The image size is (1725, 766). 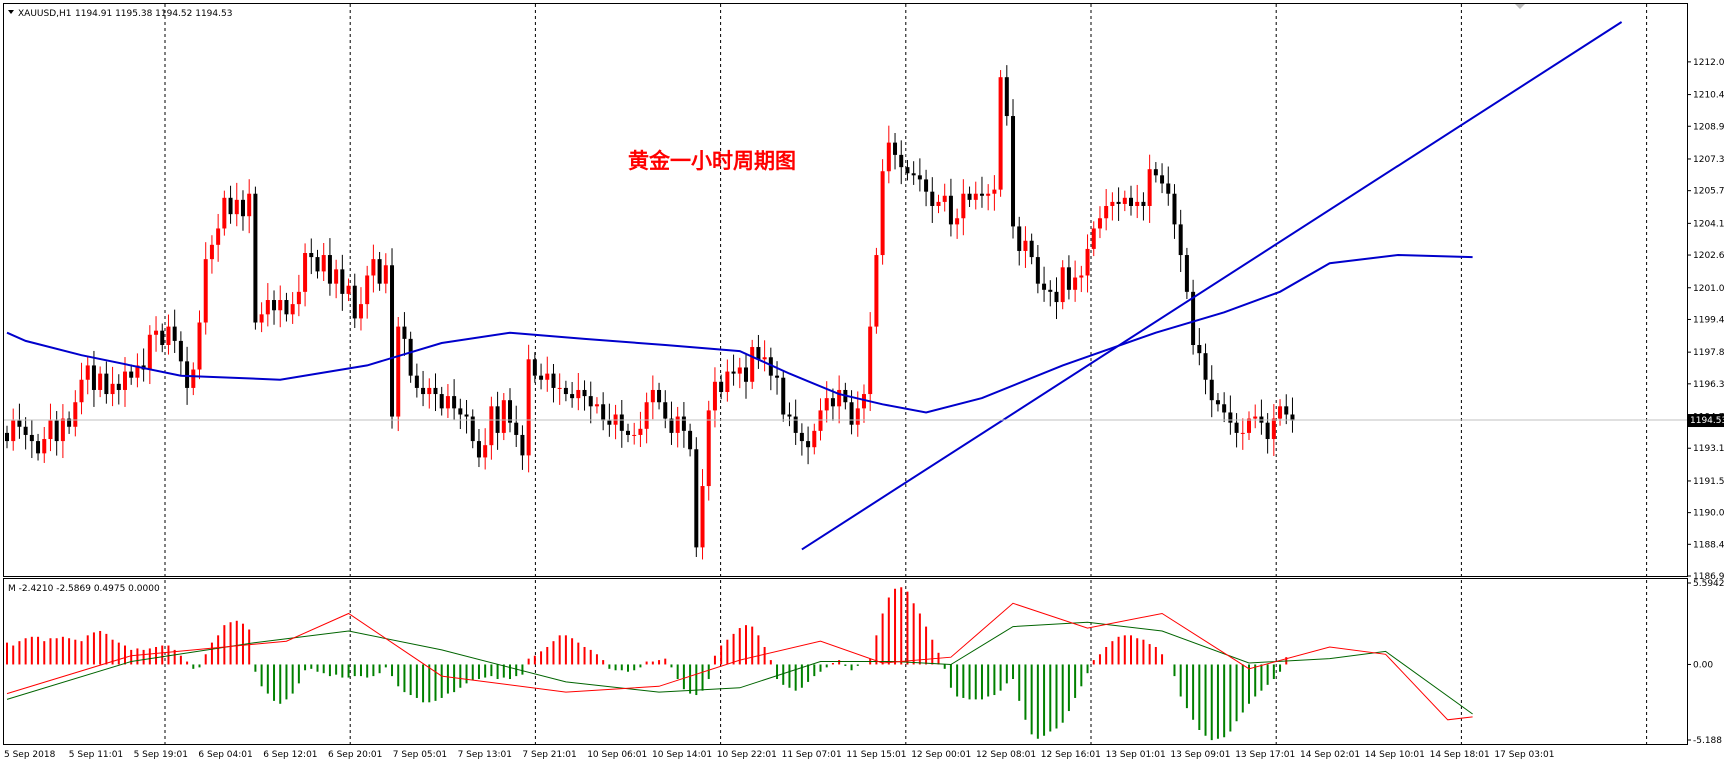 I want to click on y-tick-label: 5.5942, so click(x=1709, y=584).